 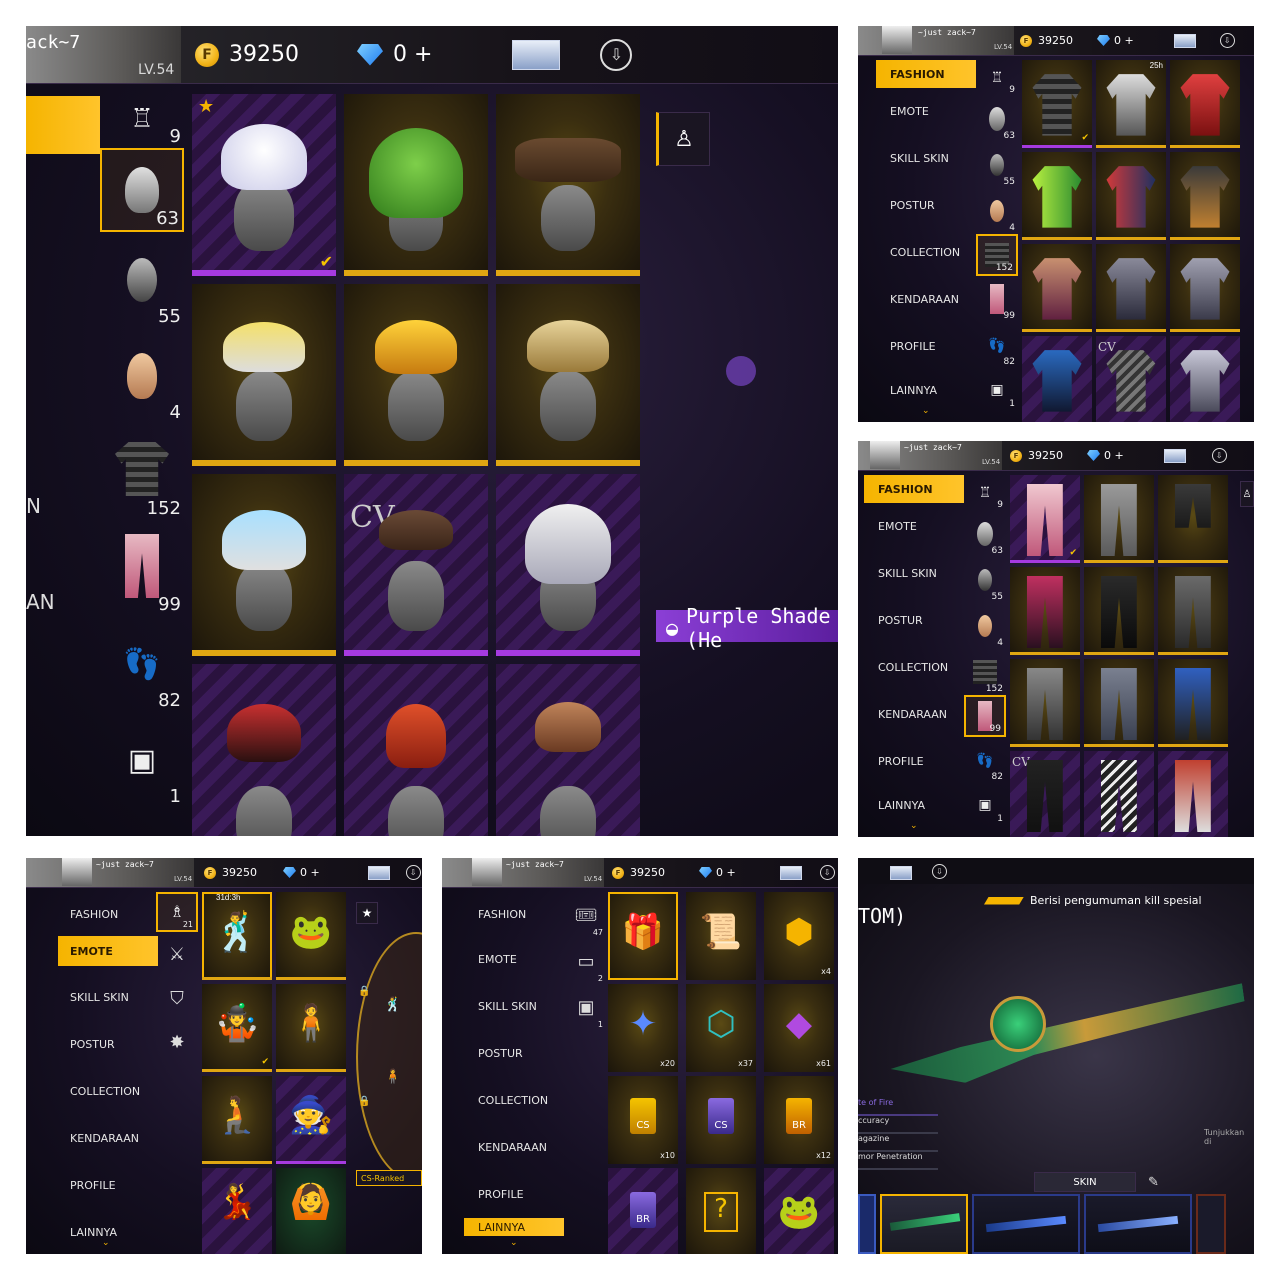 What do you see at coordinates (1131, 104) in the screenshot?
I see `item-tile: 25h` at bounding box center [1131, 104].